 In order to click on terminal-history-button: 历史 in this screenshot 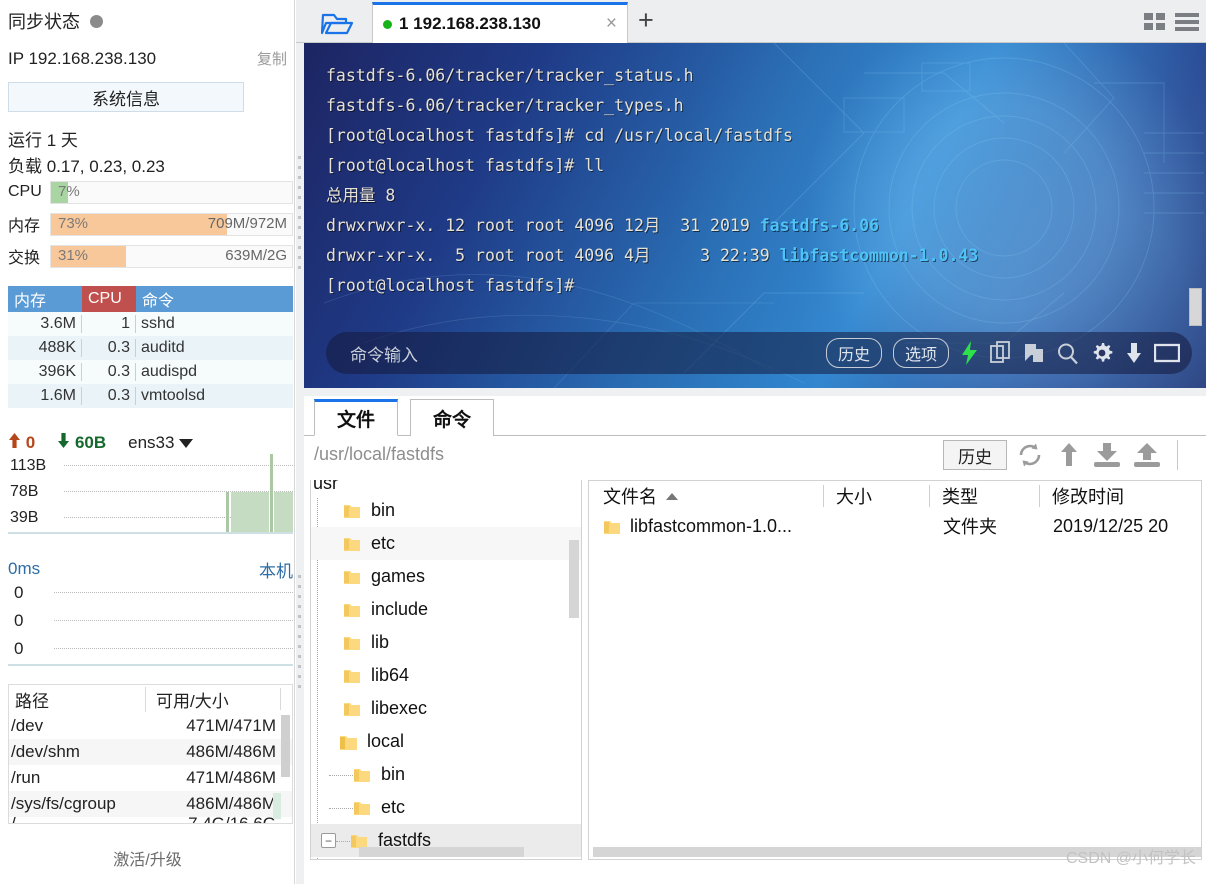, I will do `click(853, 353)`.